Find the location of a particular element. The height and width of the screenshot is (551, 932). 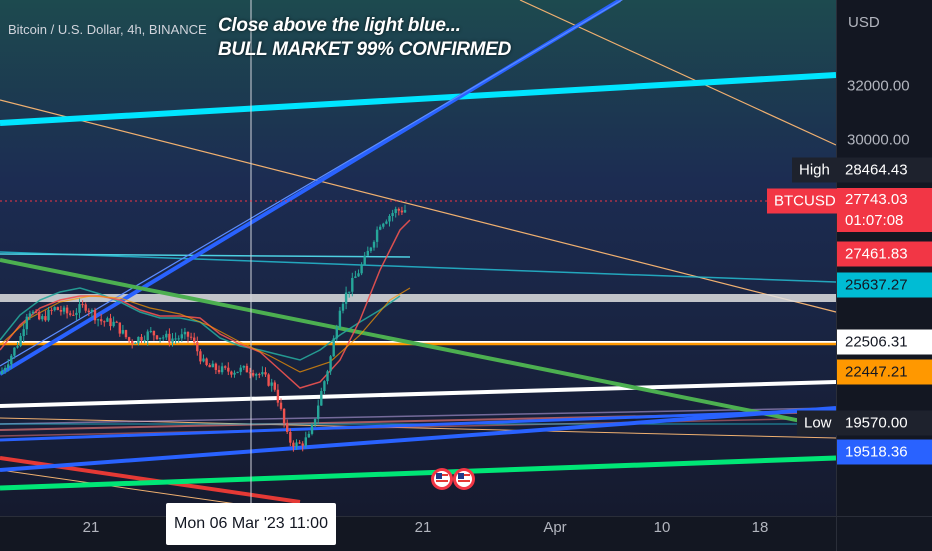

bar-countdown: 01:07:08 is located at coordinates (874, 220).